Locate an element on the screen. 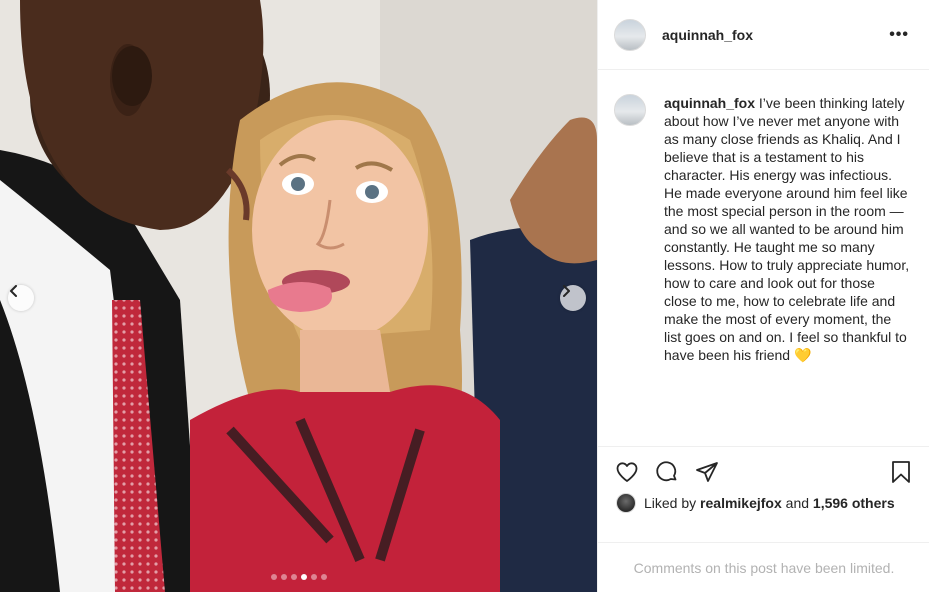  post-actions is located at coordinates (763, 471).